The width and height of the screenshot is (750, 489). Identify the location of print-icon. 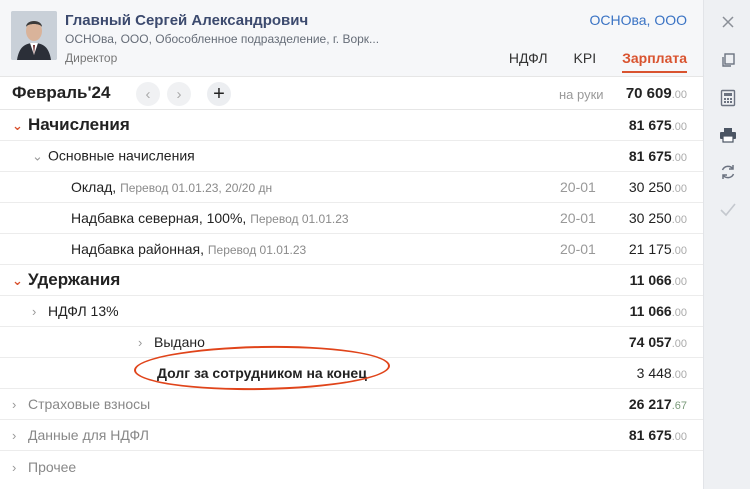
(728, 135).